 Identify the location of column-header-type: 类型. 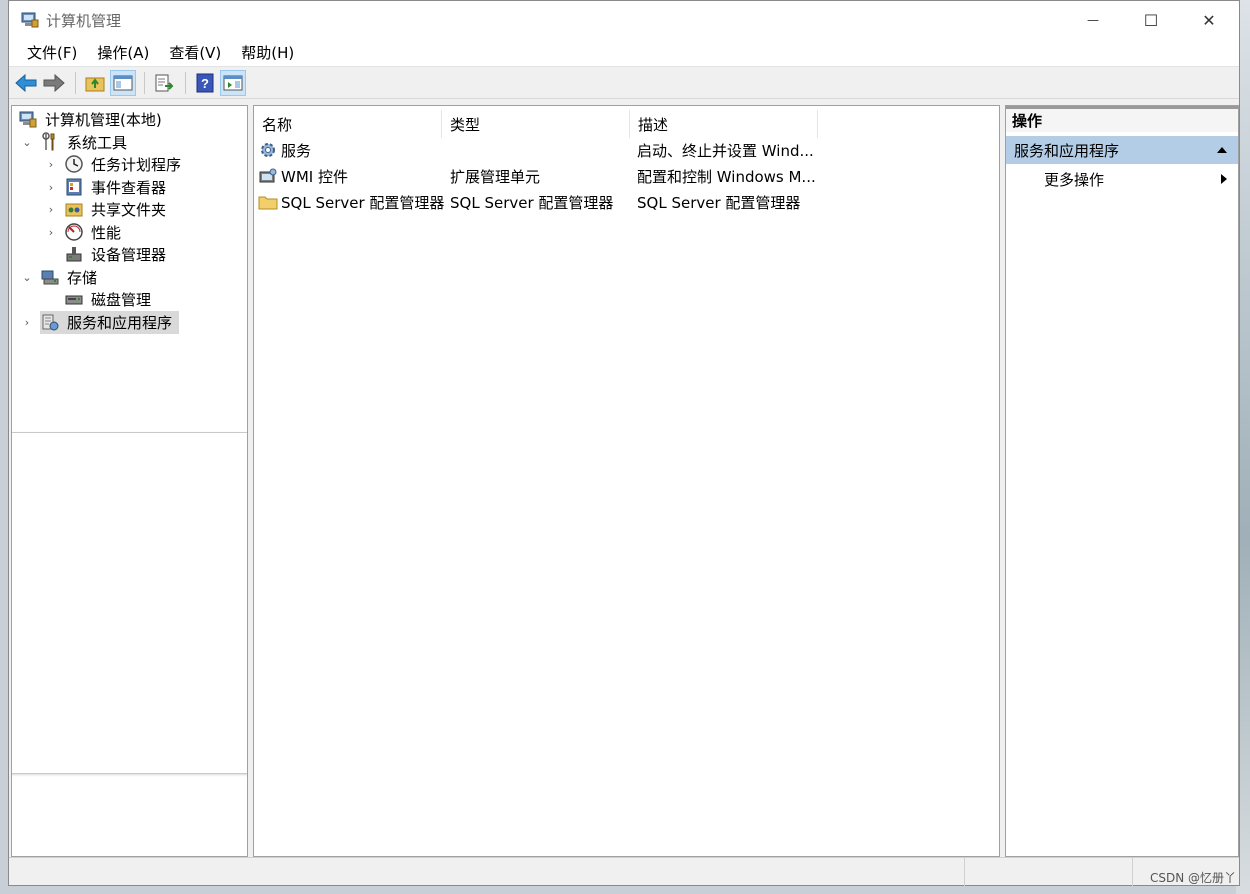
(536, 124).